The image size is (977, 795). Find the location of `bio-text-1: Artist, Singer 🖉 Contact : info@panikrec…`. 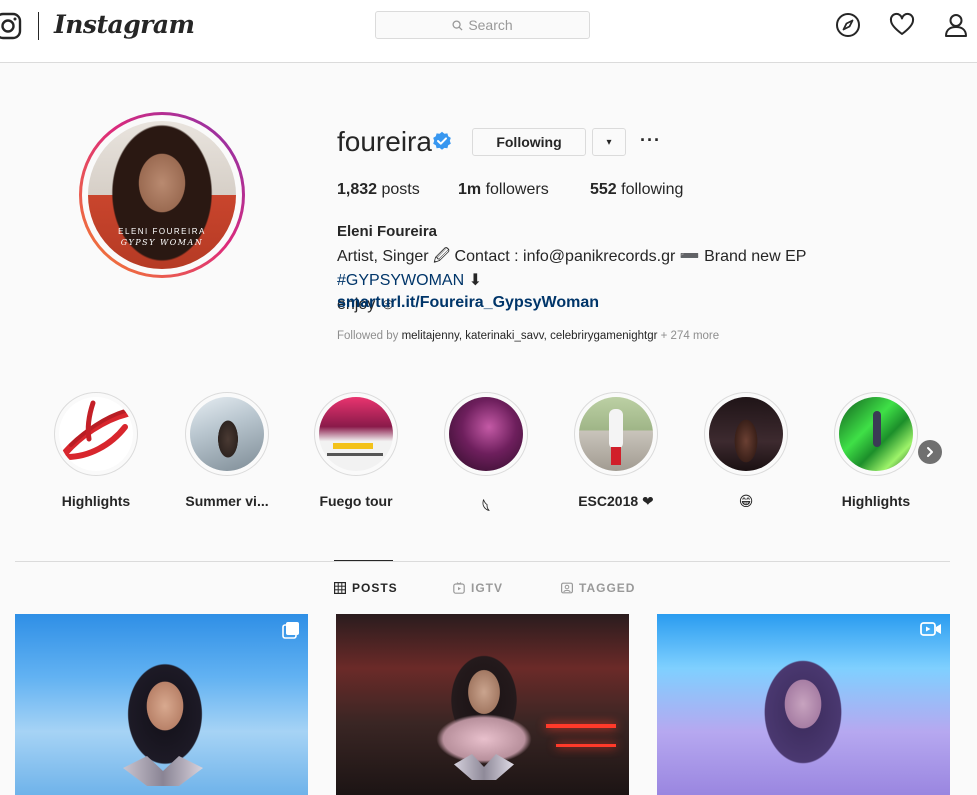

bio-text-1: Artist, Singer 🖉 Contact : info@panikrec… is located at coordinates (572, 256).